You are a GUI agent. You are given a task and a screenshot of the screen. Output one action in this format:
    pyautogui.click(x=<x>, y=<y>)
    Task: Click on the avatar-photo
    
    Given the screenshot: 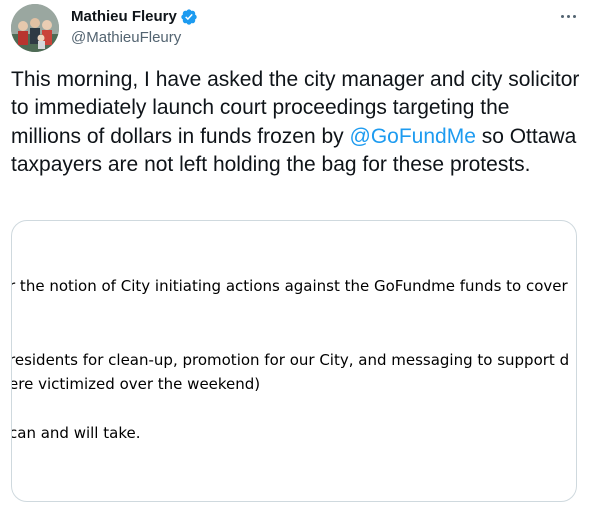 What is the action you would take?
    pyautogui.click(x=35, y=28)
    